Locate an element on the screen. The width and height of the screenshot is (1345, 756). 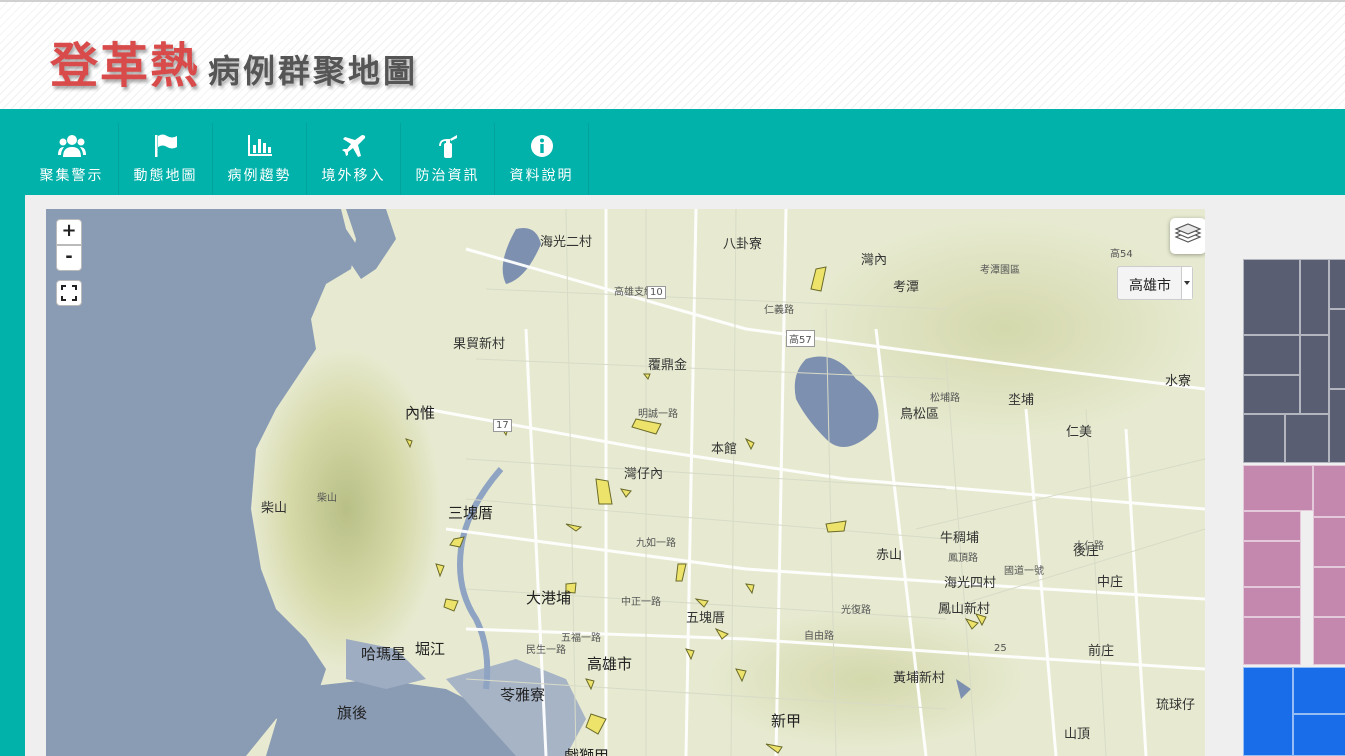
map-label: 琉球仔 is located at coordinates (1176, 705).